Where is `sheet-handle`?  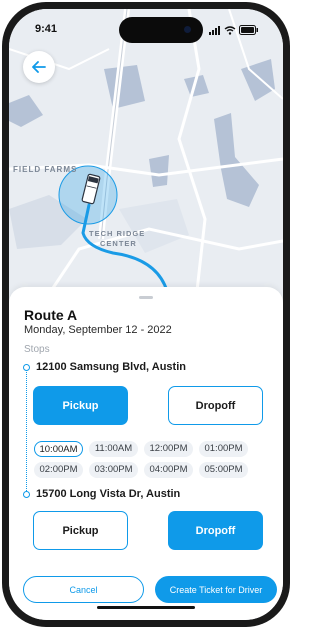 sheet-handle is located at coordinates (146, 297).